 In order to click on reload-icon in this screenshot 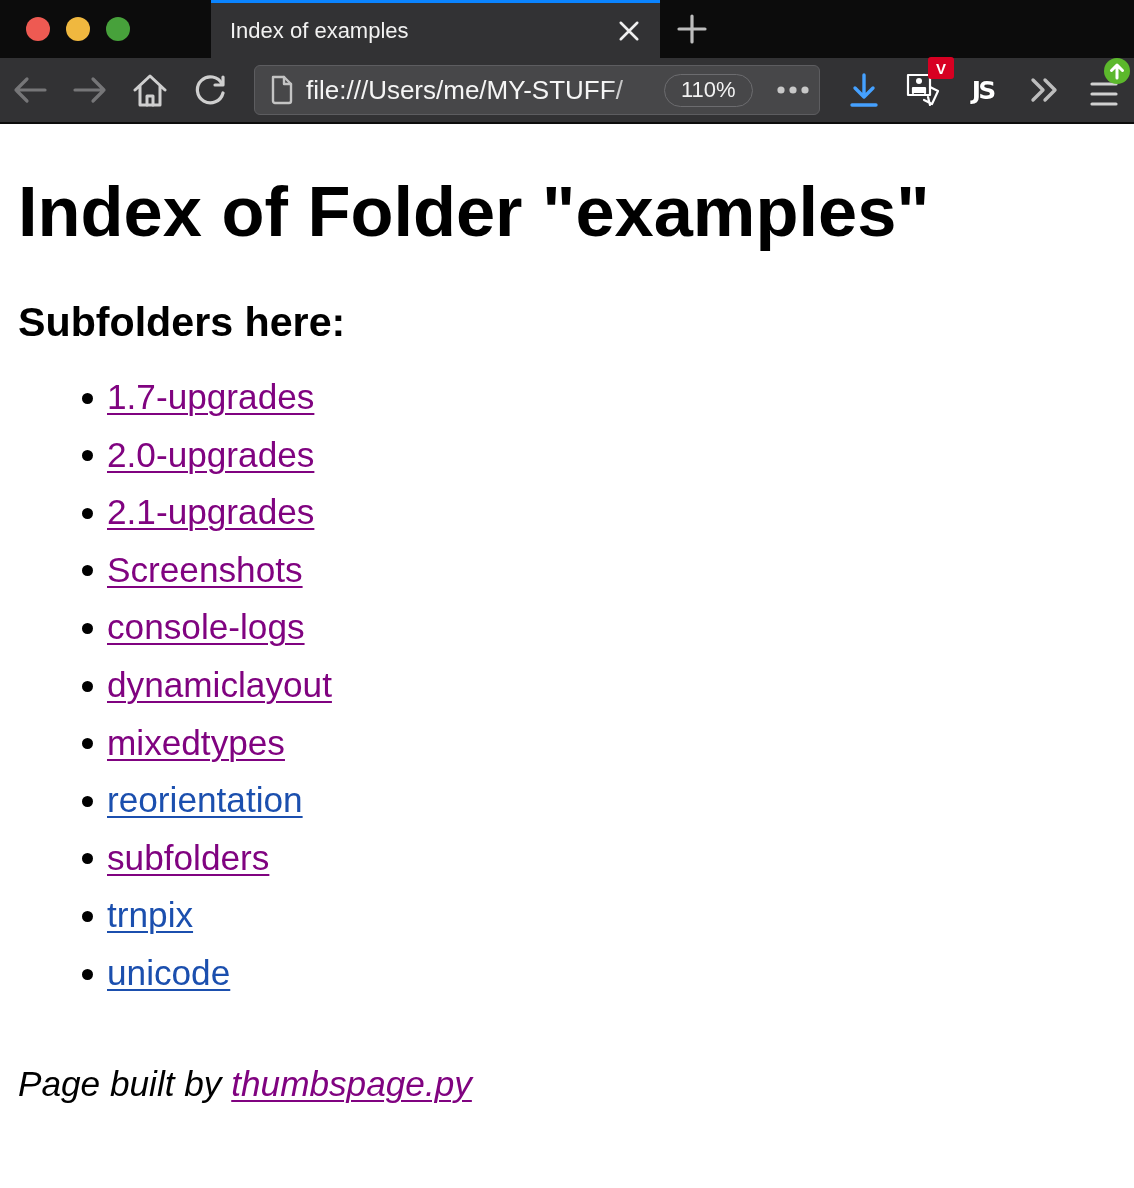, I will do `click(210, 90)`.